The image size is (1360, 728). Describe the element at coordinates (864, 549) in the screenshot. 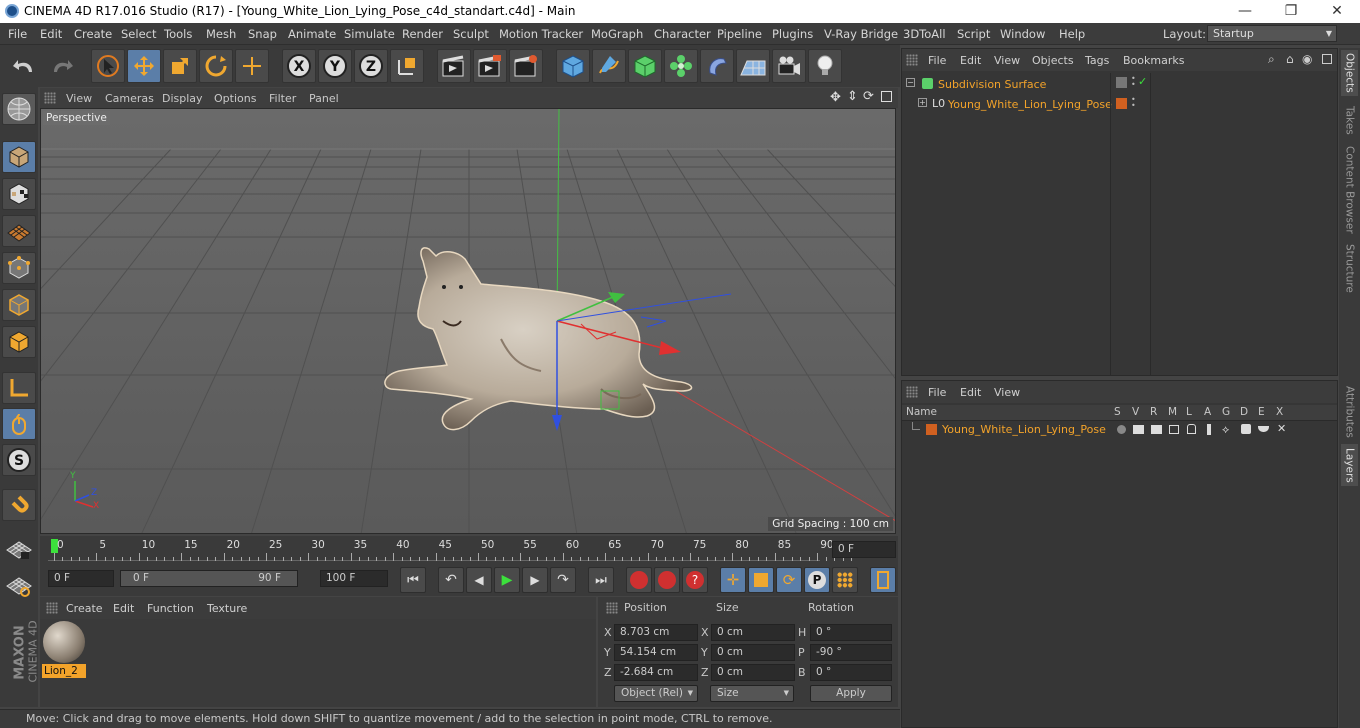

I see `current-frame-field: 0 F` at that location.